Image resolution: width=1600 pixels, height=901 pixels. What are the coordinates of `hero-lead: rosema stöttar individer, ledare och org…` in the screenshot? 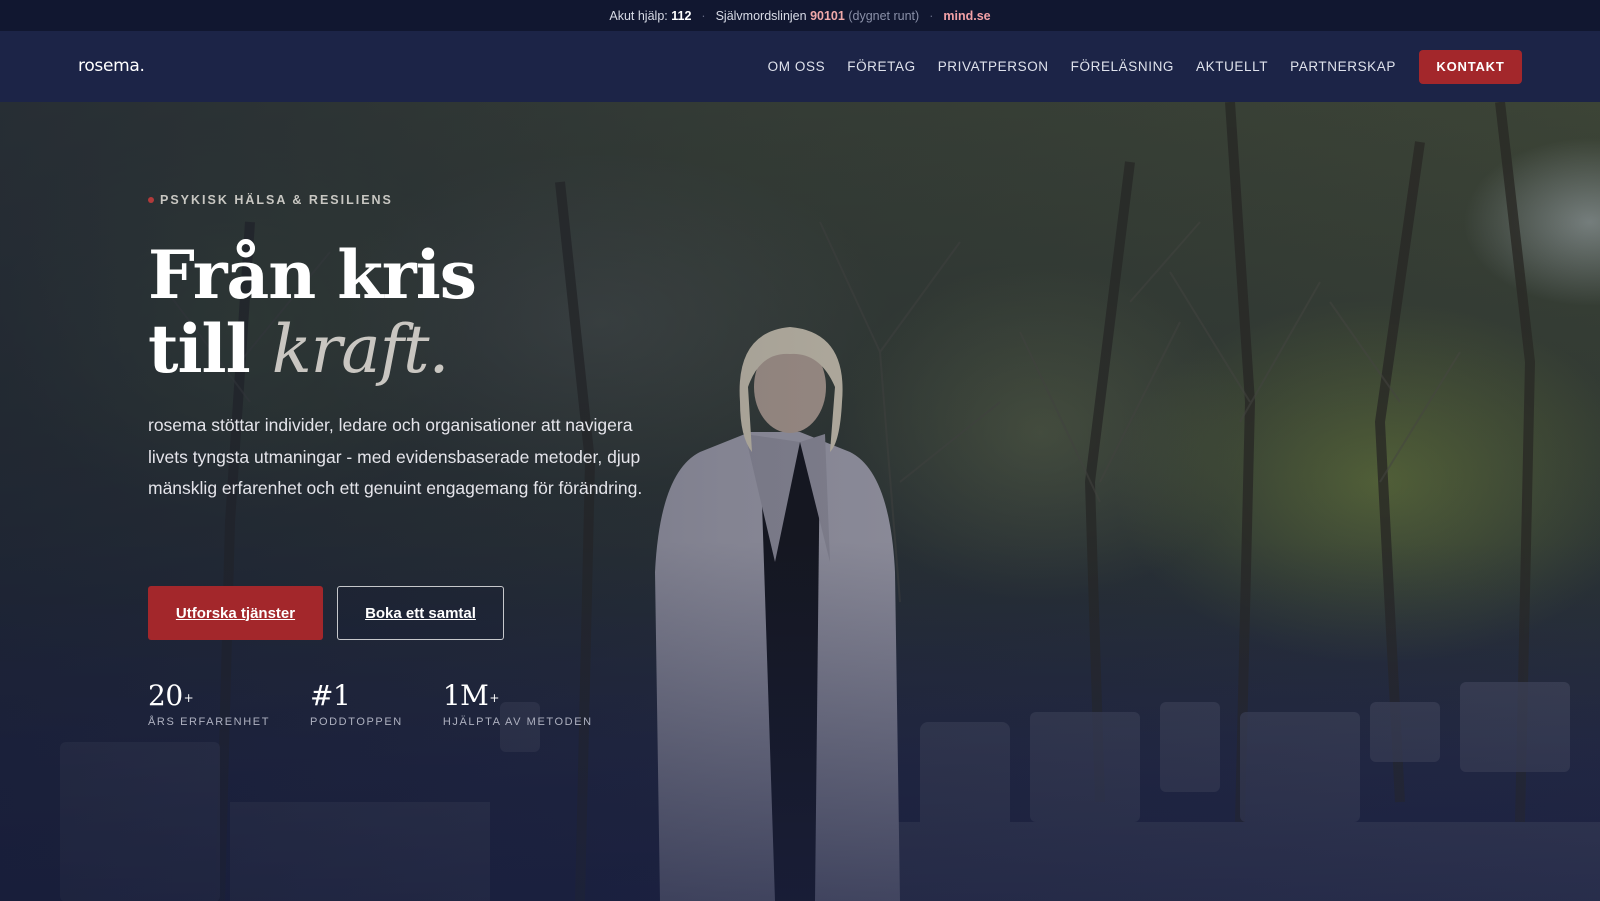 It's located at (395, 456).